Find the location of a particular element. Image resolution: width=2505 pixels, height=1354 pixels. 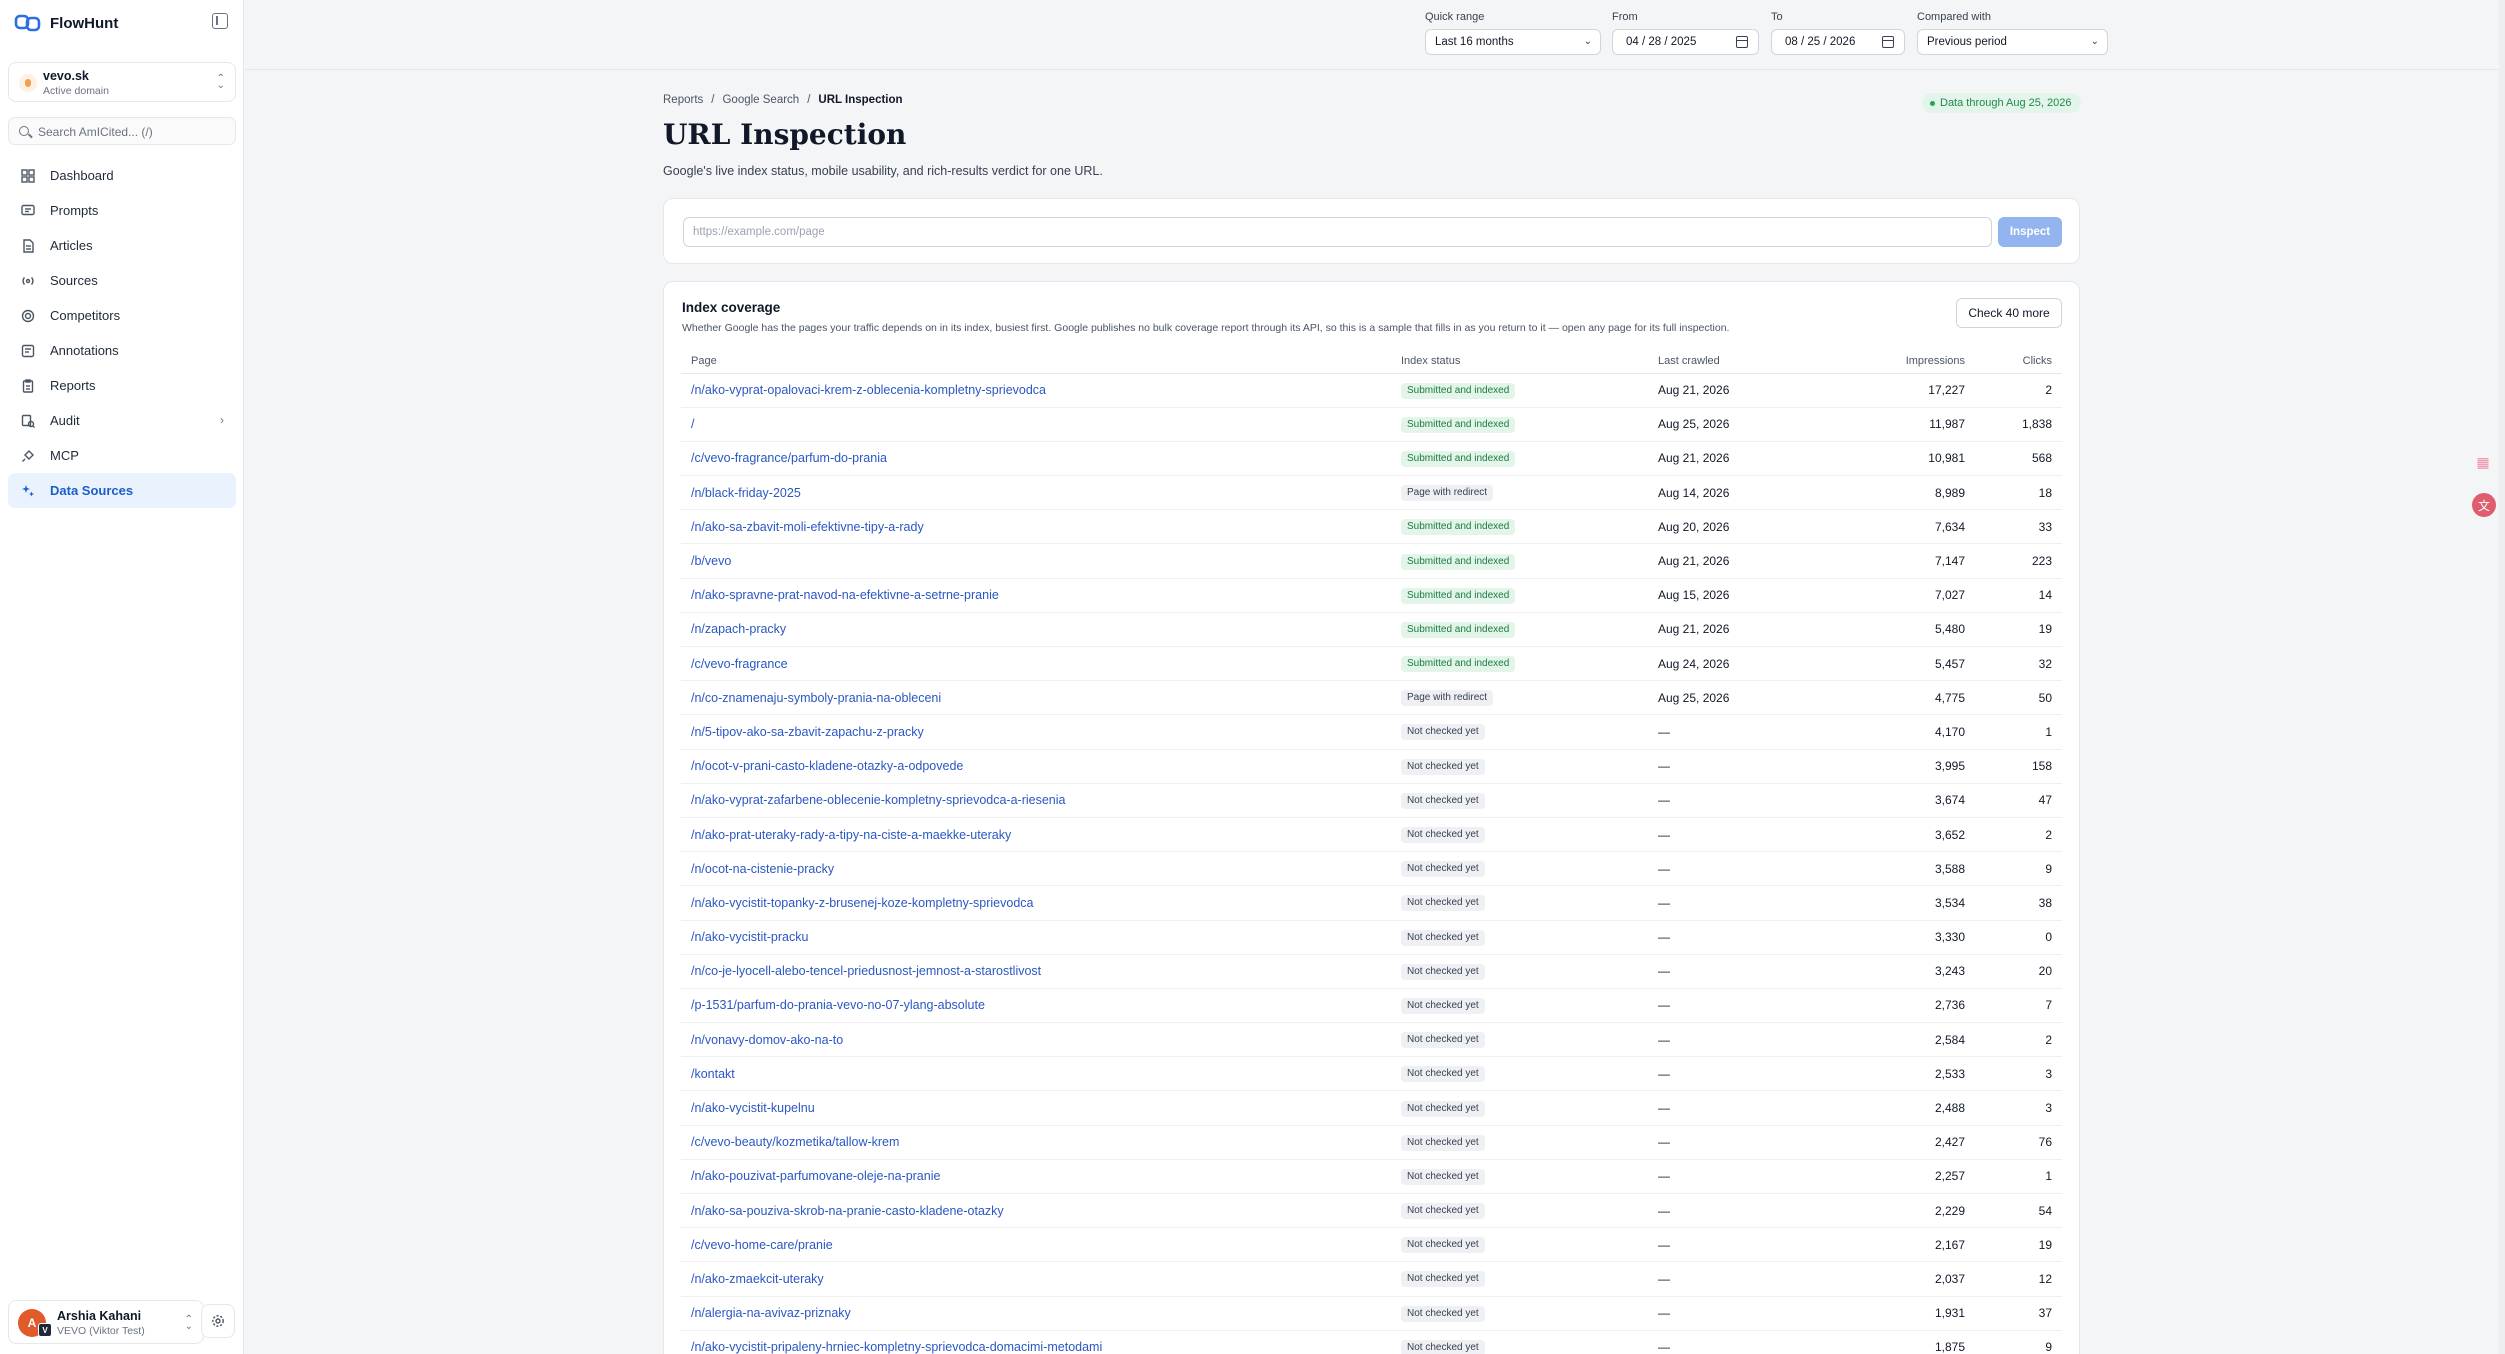

page-link: /n/black-friday-2025 is located at coordinates (746, 493).